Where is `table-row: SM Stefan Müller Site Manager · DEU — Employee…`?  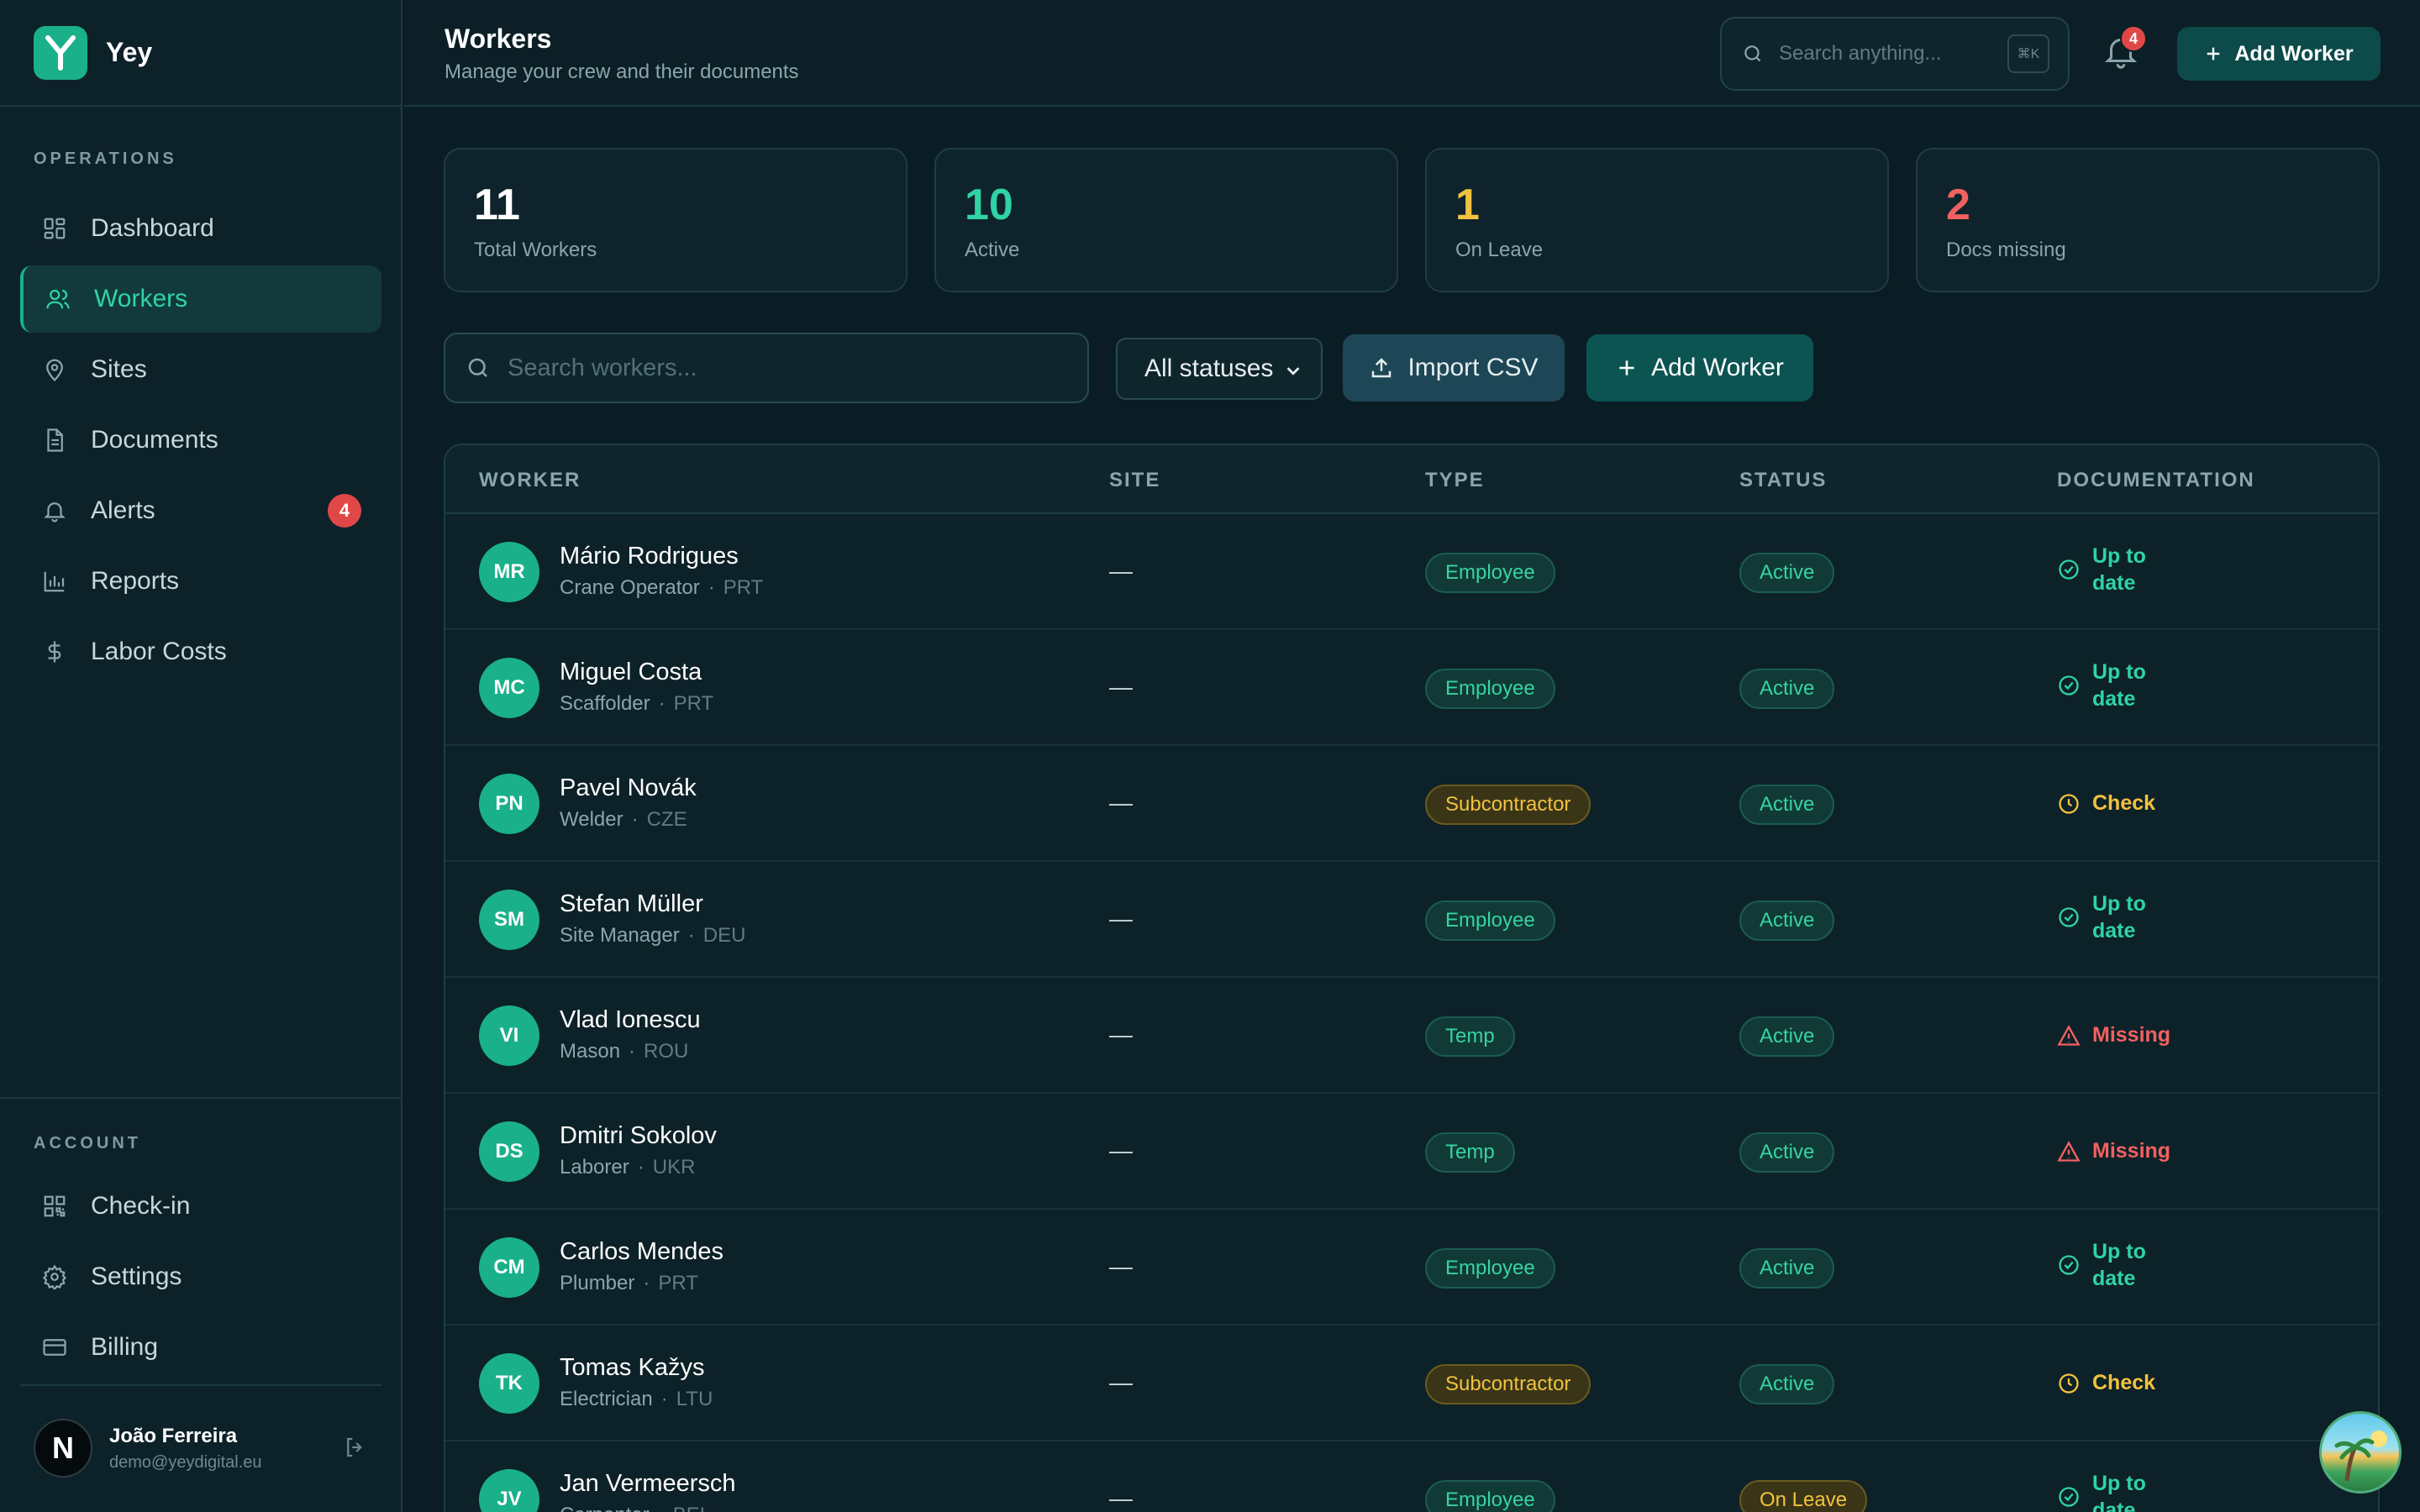 table-row: SM Stefan Müller Site Manager · DEU — Employee… is located at coordinates (1411, 920).